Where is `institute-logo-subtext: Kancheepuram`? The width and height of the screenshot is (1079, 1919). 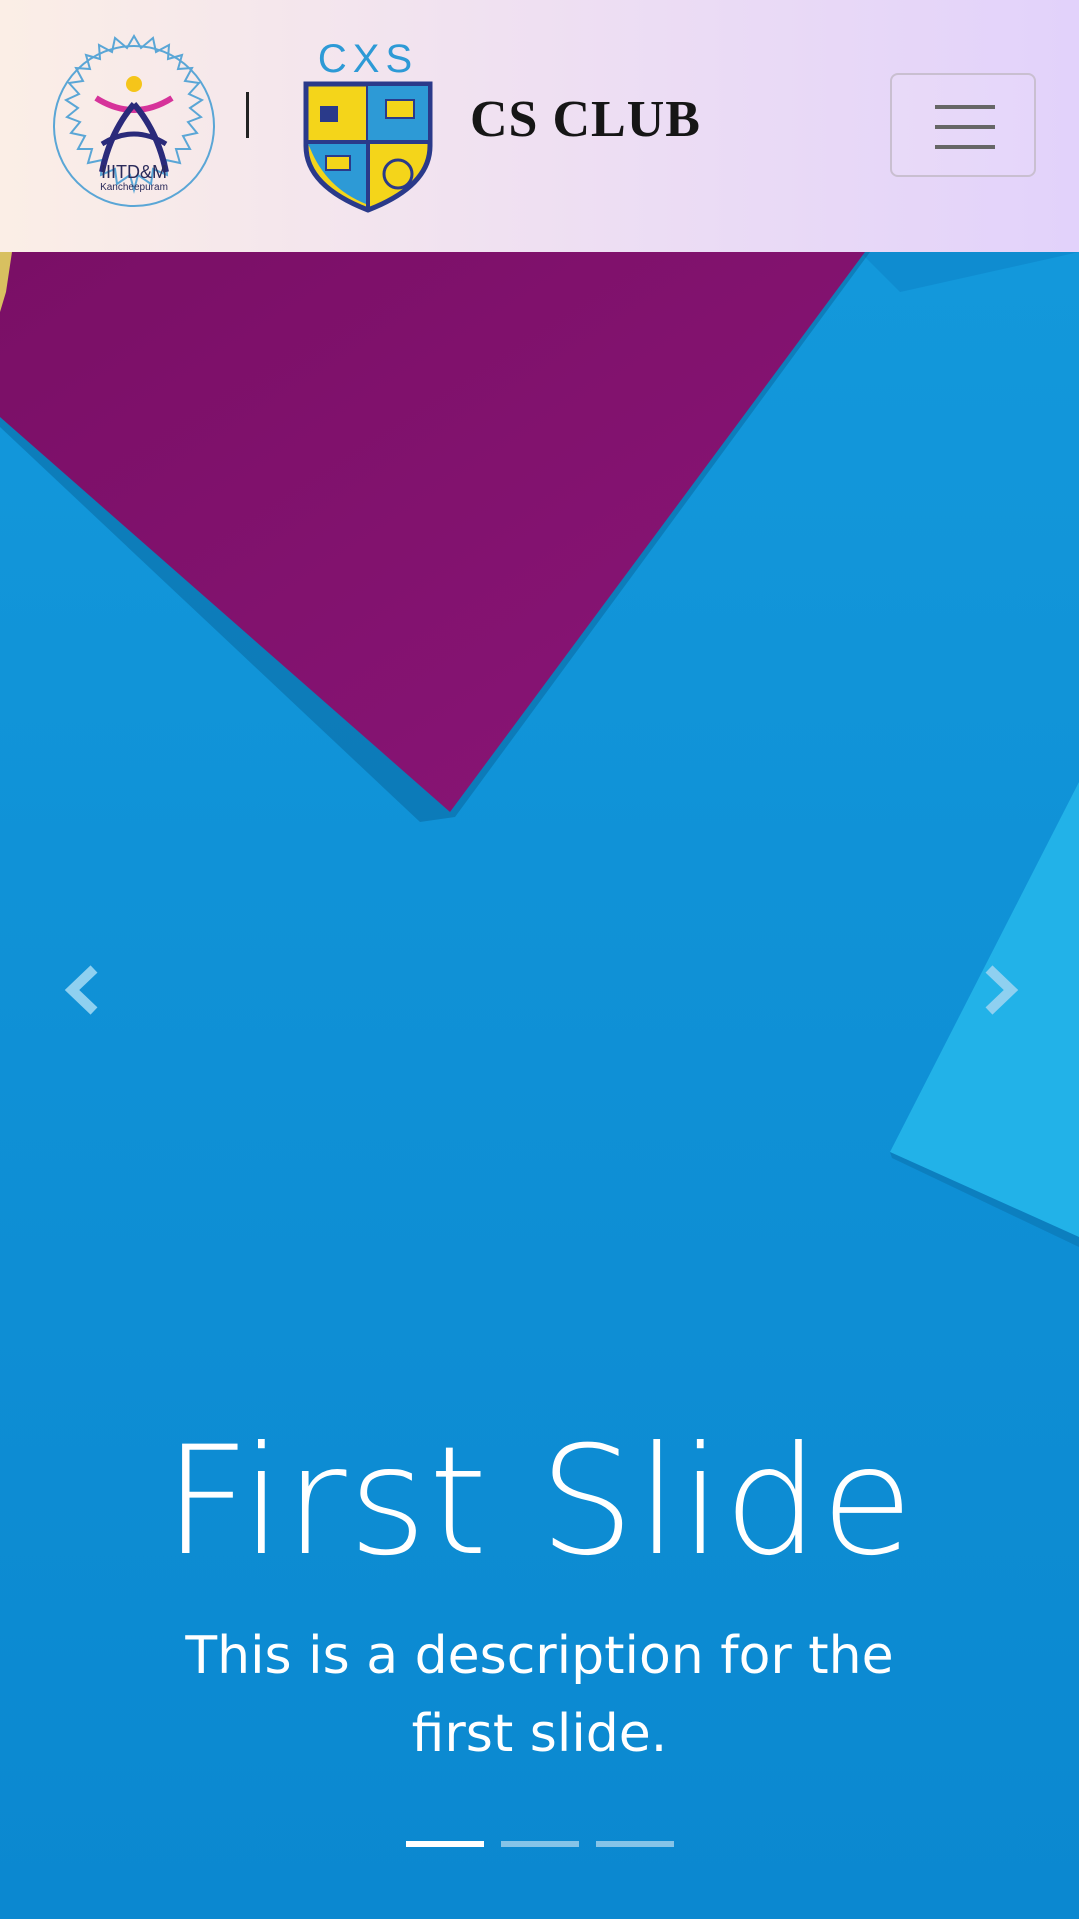
institute-logo-subtext: Kancheepuram is located at coordinates (134, 187).